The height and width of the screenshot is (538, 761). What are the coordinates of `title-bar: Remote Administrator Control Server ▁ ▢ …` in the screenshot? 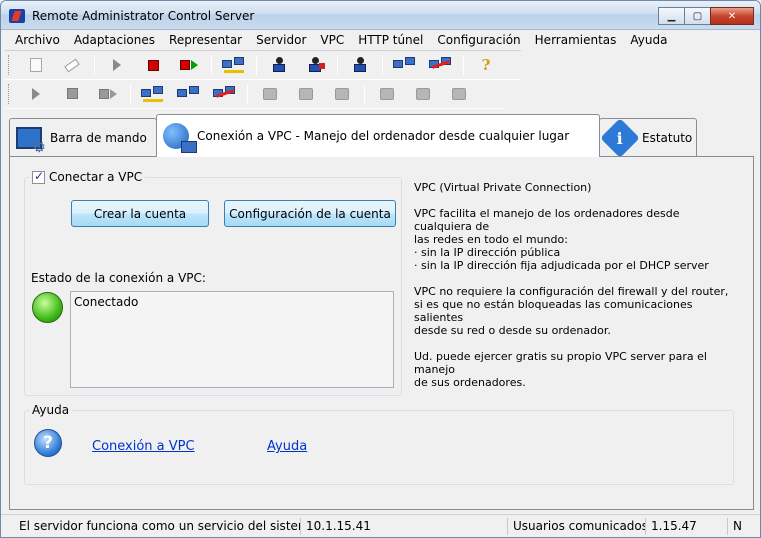 It's located at (380, 15).